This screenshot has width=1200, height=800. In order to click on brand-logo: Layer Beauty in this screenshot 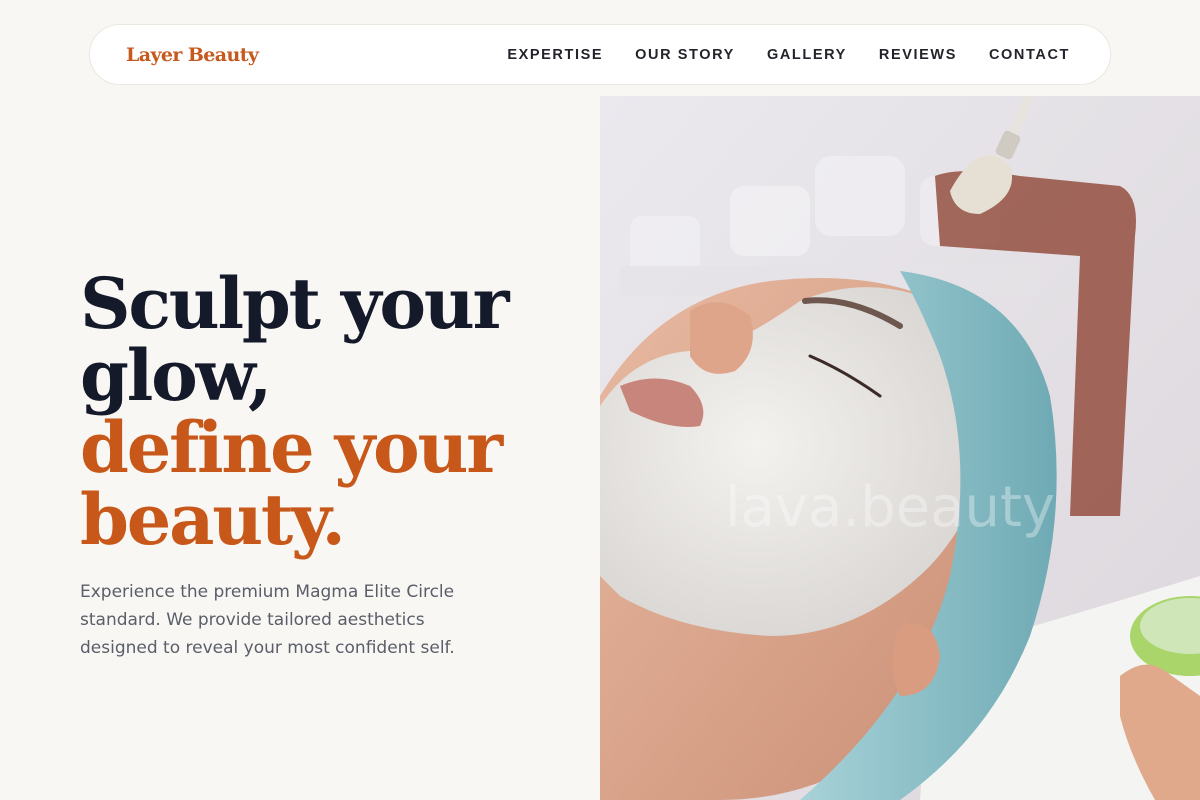, I will do `click(192, 55)`.